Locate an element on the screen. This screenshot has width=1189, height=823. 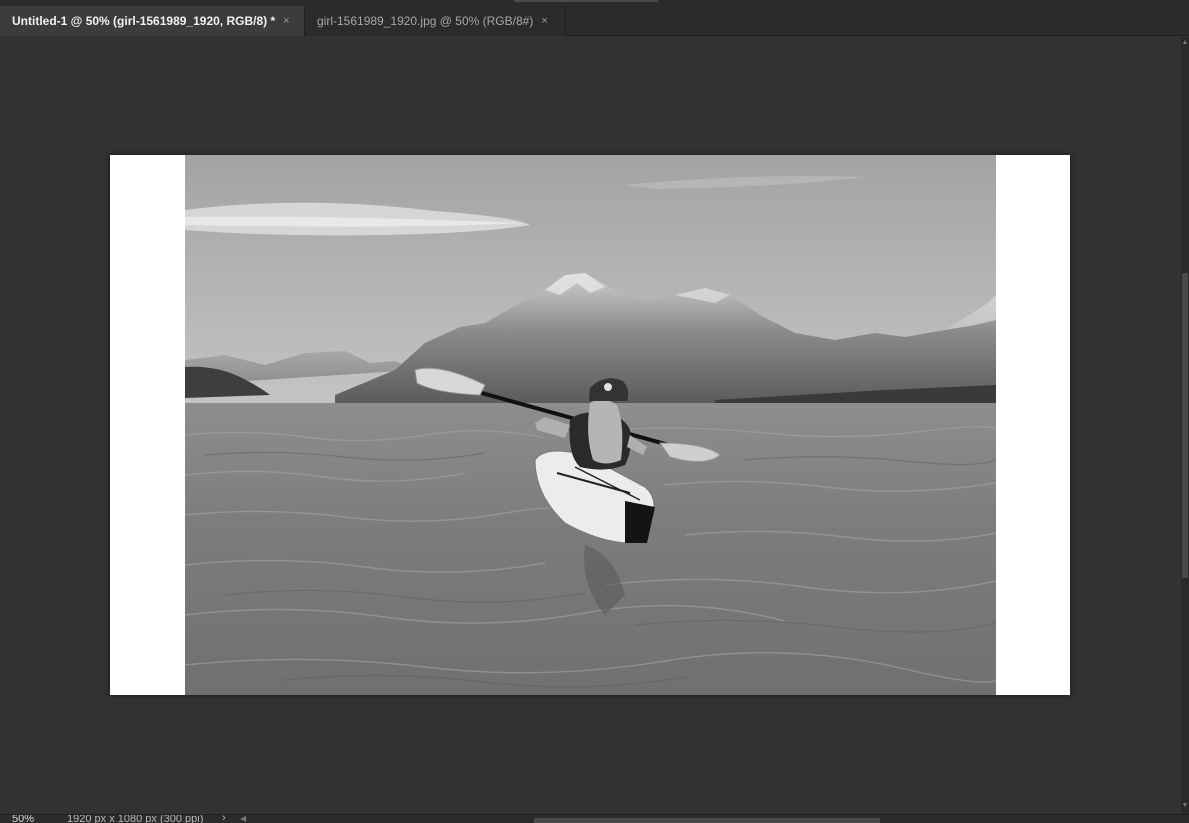
zoom-level-field: 50% is located at coordinates (23, 819).